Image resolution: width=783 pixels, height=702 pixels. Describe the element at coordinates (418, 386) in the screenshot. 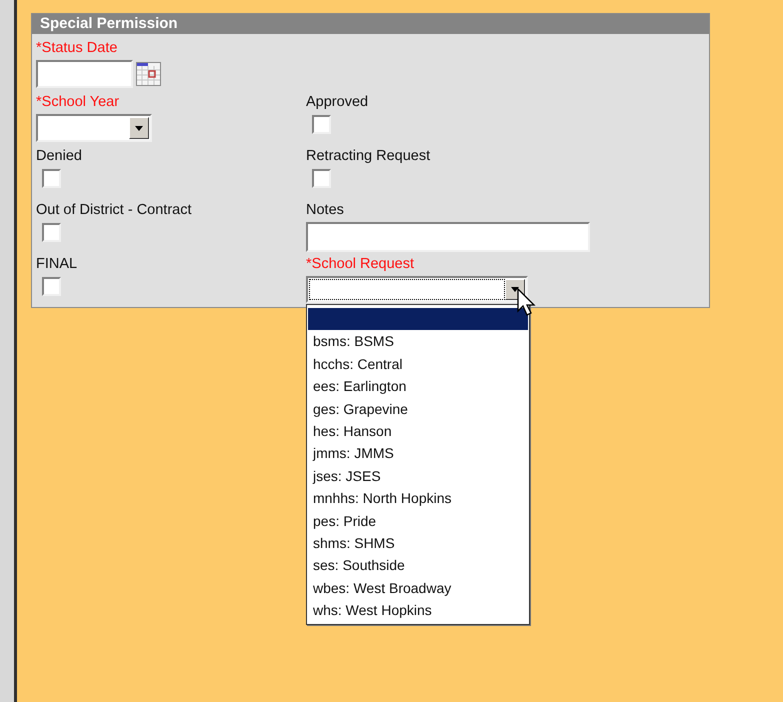

I see `dropdown-option: ees: Earlington` at that location.